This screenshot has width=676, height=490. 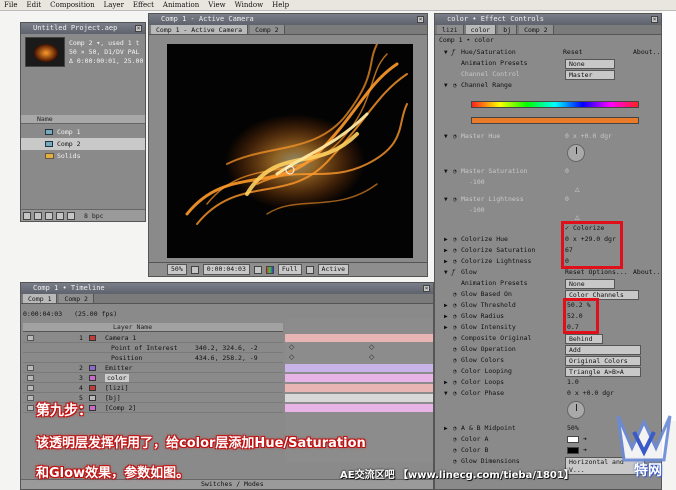 I want to click on trash-icon, so click(x=71, y=215).